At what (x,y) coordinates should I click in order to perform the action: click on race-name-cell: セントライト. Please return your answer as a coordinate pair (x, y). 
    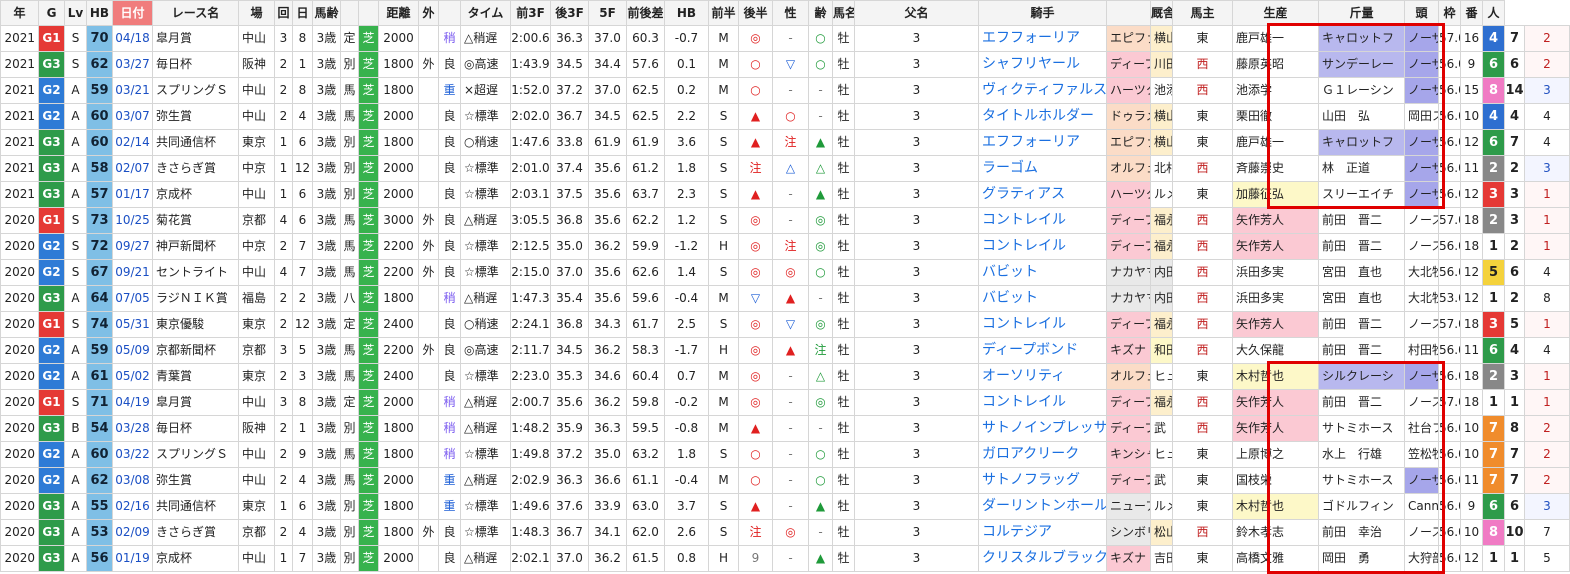
    Looking at the image, I should click on (195, 272).